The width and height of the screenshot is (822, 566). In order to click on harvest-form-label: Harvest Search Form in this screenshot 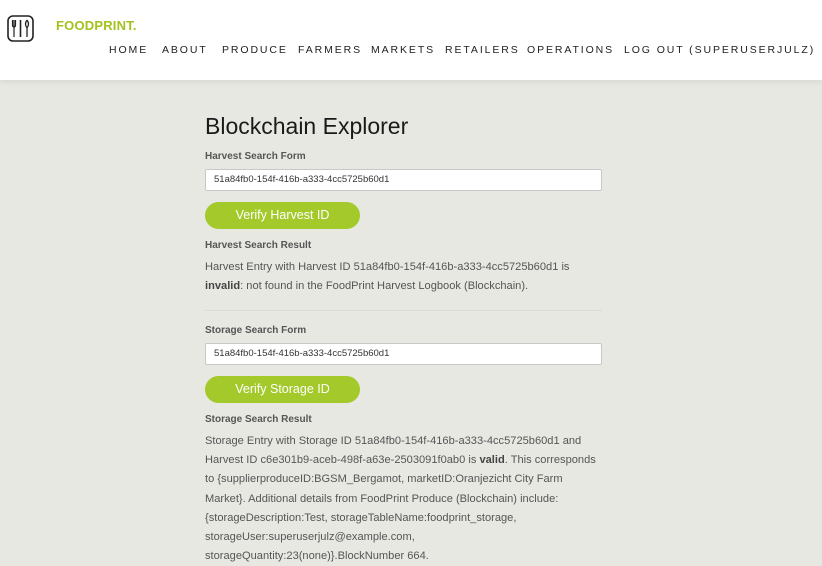, I will do `click(255, 156)`.